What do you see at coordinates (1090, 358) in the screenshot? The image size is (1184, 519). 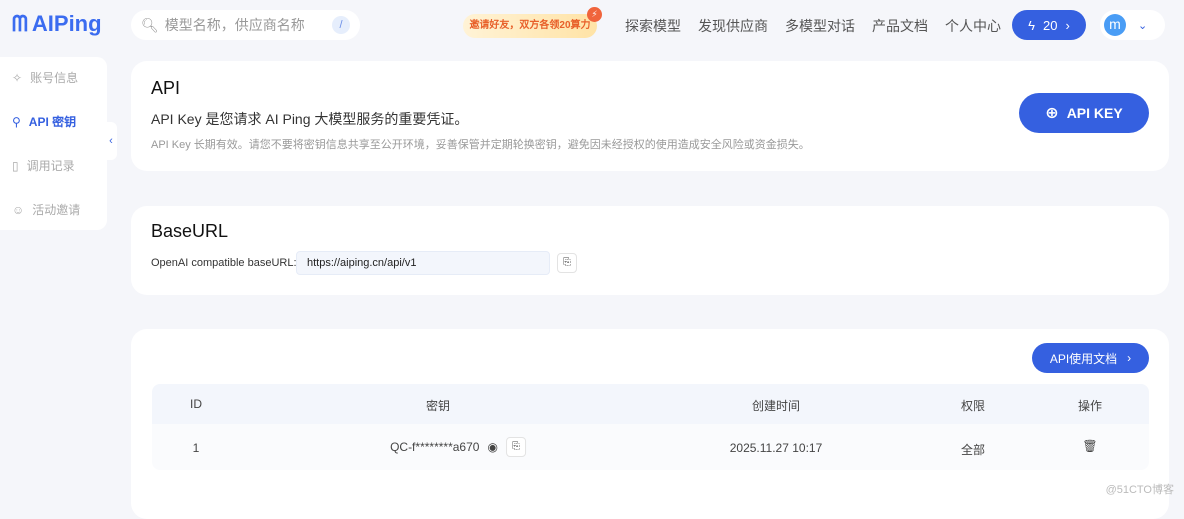 I see `api-docs-button: API使用文档 ›` at bounding box center [1090, 358].